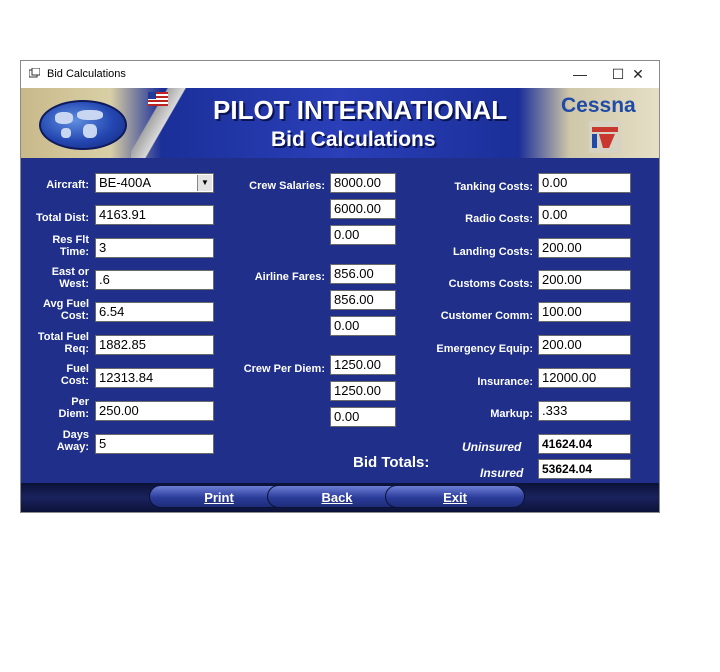 The width and height of the screenshot is (720, 672). What do you see at coordinates (70, 272) in the screenshot?
I see `east-west-label-1: East or` at bounding box center [70, 272].